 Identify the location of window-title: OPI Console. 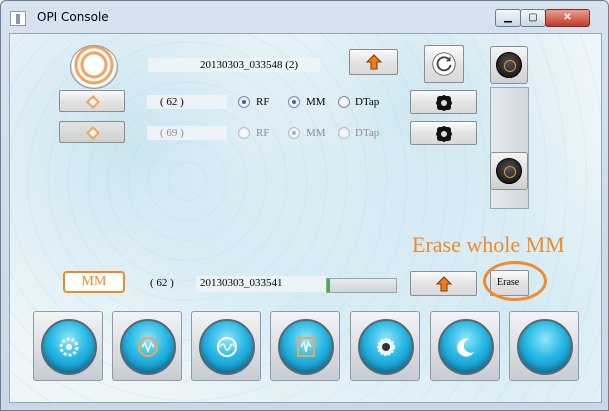
(73, 17).